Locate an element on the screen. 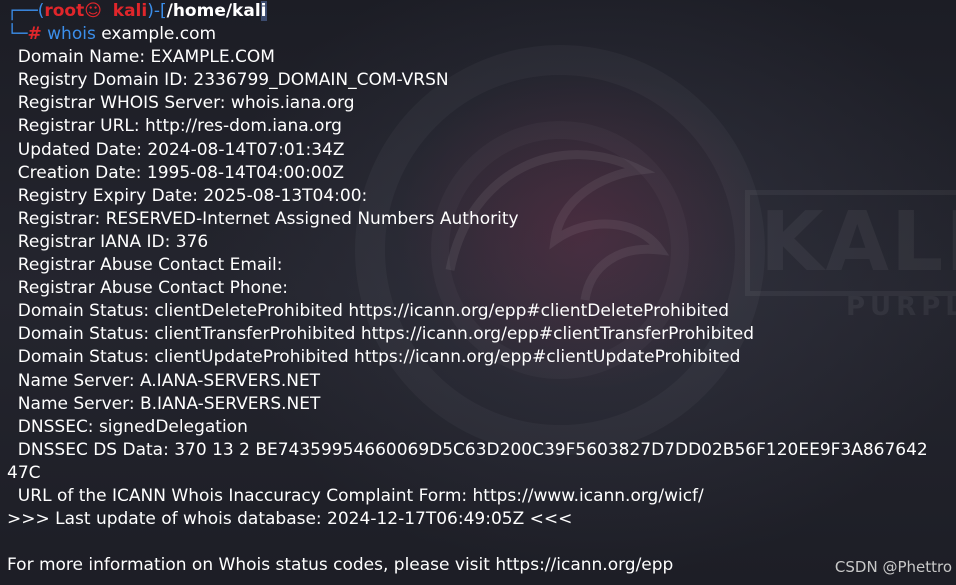 This screenshot has height=585, width=956. output-line: Registrar IANA ID: 376 is located at coordinates (108, 241).